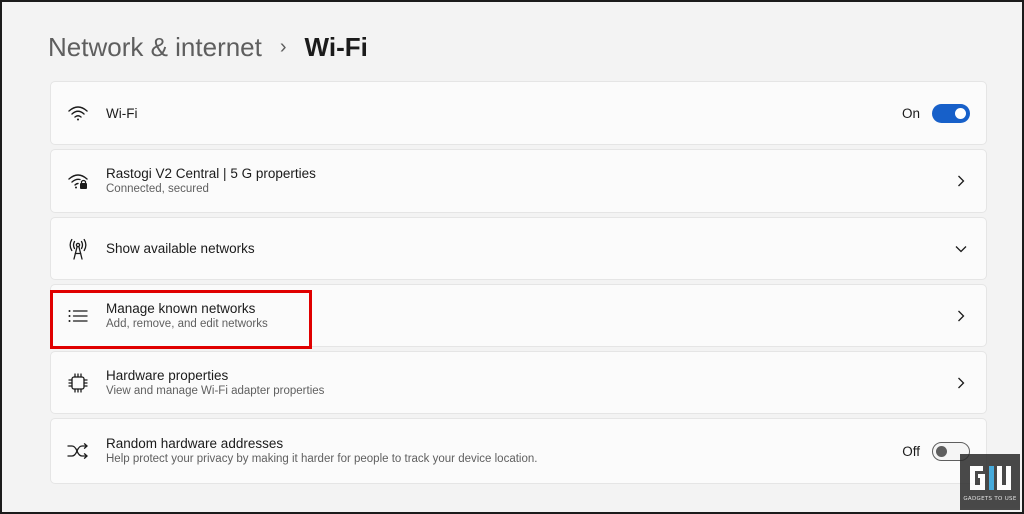  What do you see at coordinates (187, 323) in the screenshot?
I see `row-subtitle: Add, remove, and edit networks` at bounding box center [187, 323].